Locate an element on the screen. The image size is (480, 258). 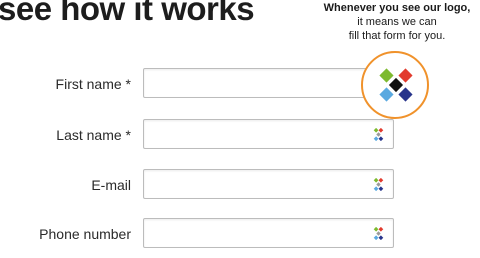
autofill-logo-large-icon is located at coordinates (396, 85).